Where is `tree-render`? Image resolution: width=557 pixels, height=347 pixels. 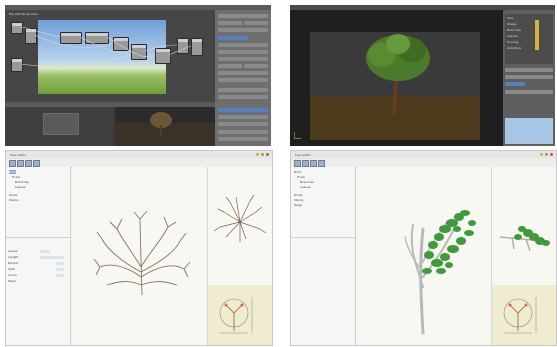 tree-render is located at coordinates (398, 75).